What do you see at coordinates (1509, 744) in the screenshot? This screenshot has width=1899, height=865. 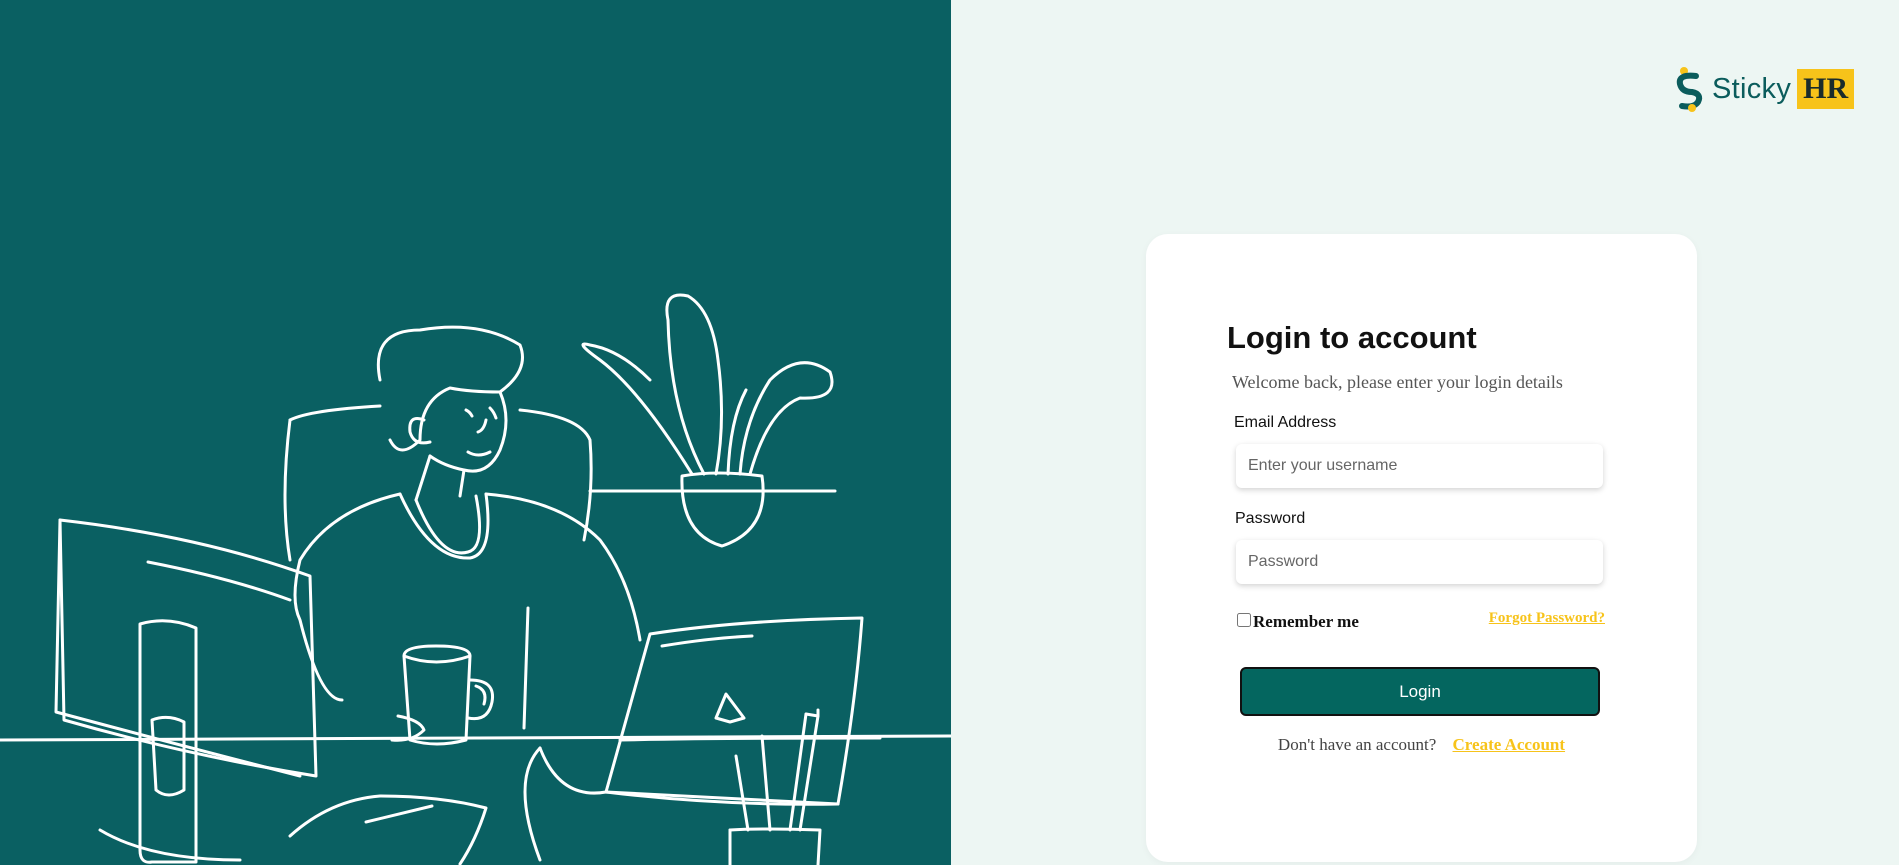 I see `create-account-link: Create Account` at bounding box center [1509, 744].